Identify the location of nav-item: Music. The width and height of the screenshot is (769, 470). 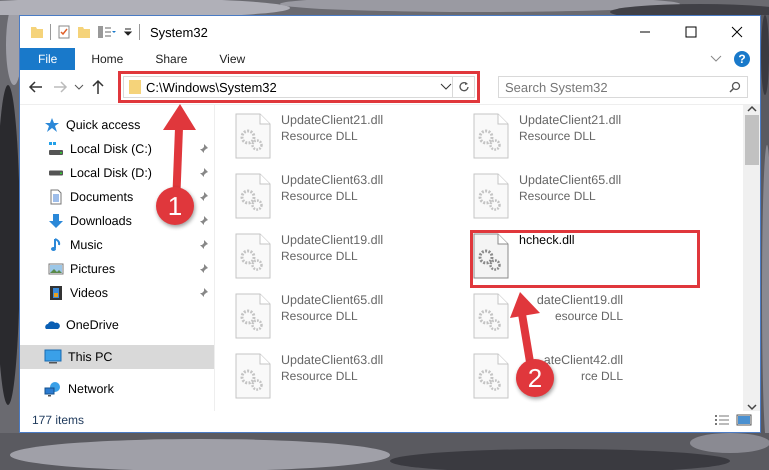
(63, 245).